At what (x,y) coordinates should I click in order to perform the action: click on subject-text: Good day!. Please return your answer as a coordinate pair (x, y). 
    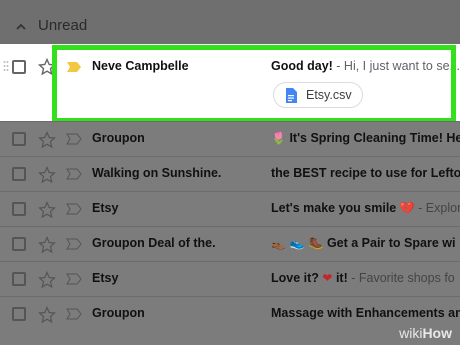
    Looking at the image, I should click on (302, 66).